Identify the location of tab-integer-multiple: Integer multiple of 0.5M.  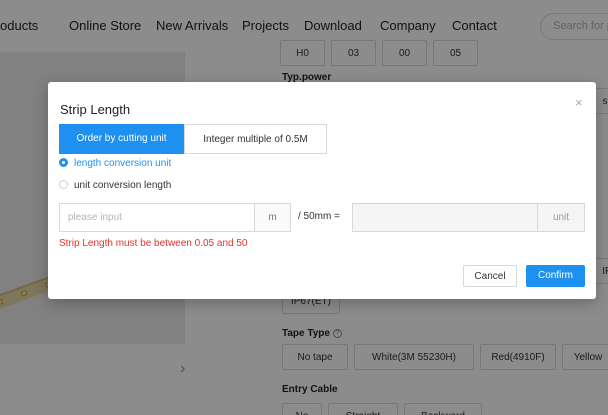
(255, 139).